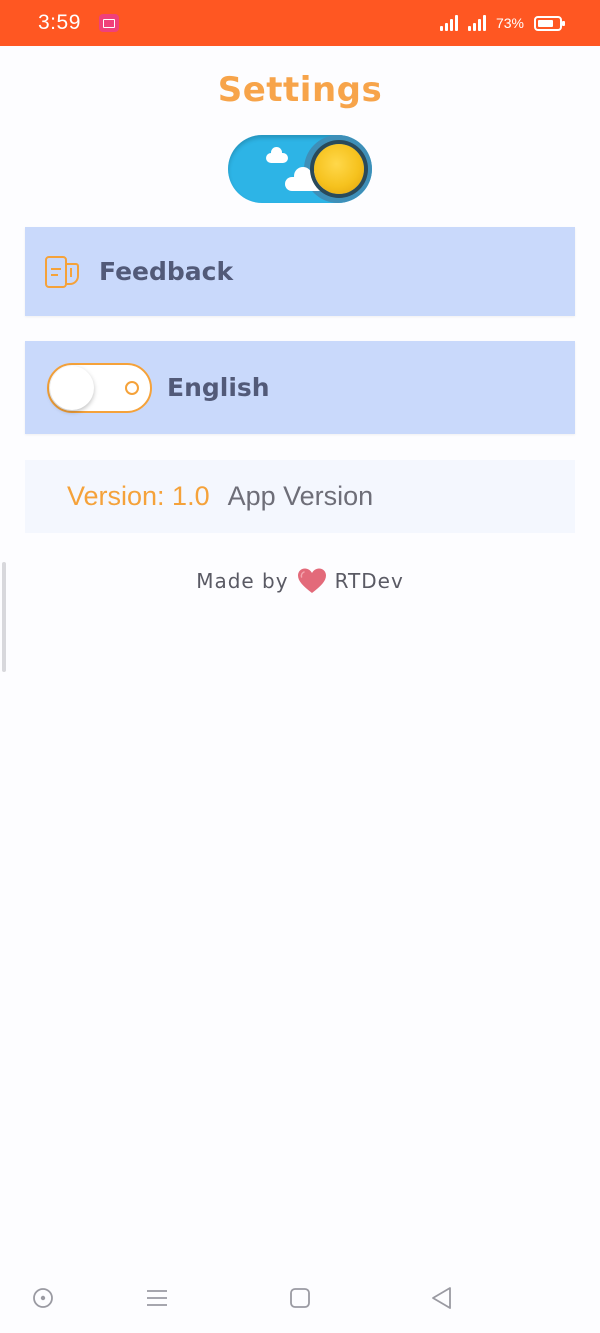 This screenshot has height=1333, width=600. Describe the element at coordinates (300, 271) in the screenshot. I see `feedback-card: Feedback` at that location.